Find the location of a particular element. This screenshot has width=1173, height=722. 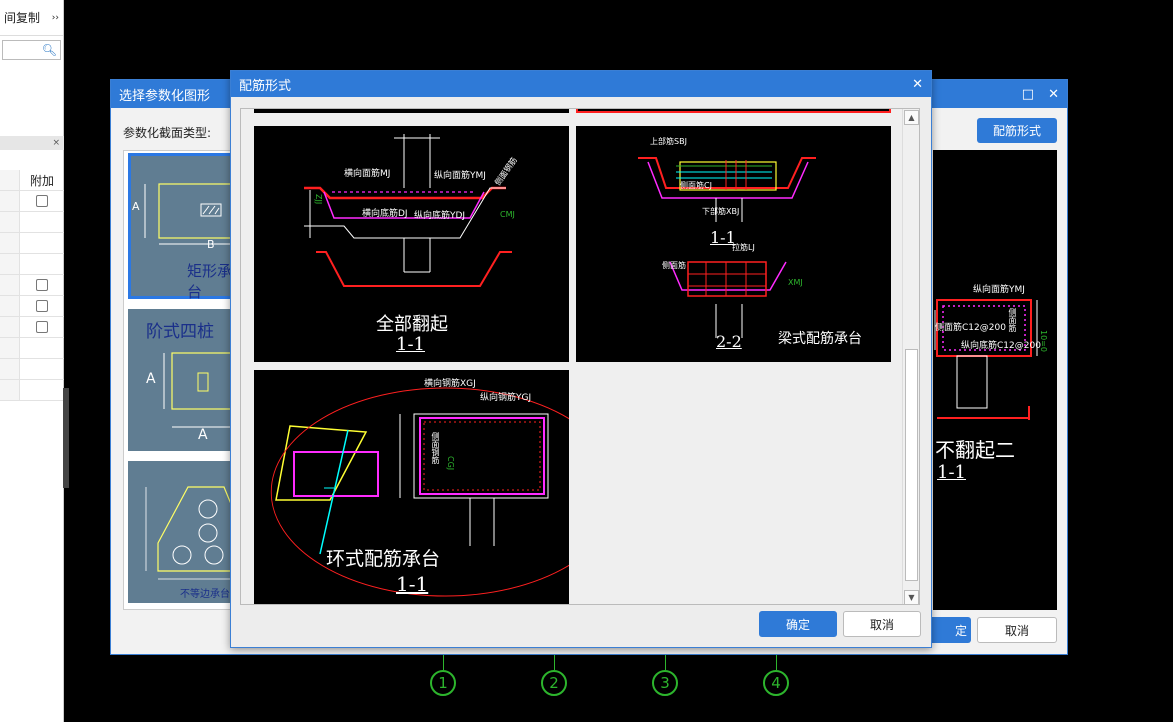

dim-label-b: B is located at coordinates (211, 244).